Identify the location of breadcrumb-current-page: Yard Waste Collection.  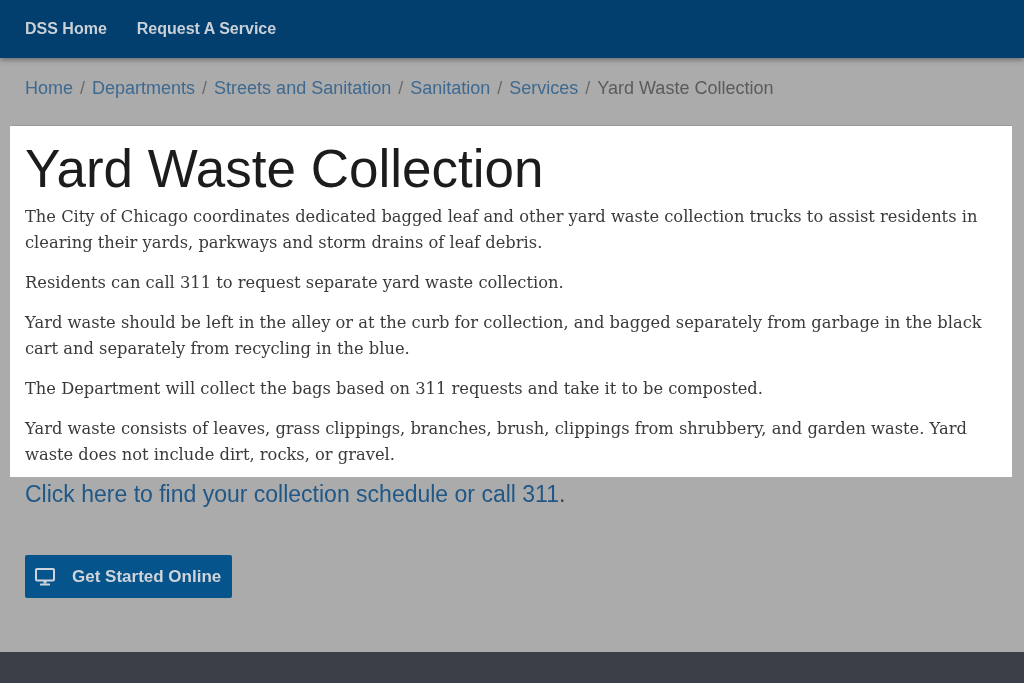
(685, 88).